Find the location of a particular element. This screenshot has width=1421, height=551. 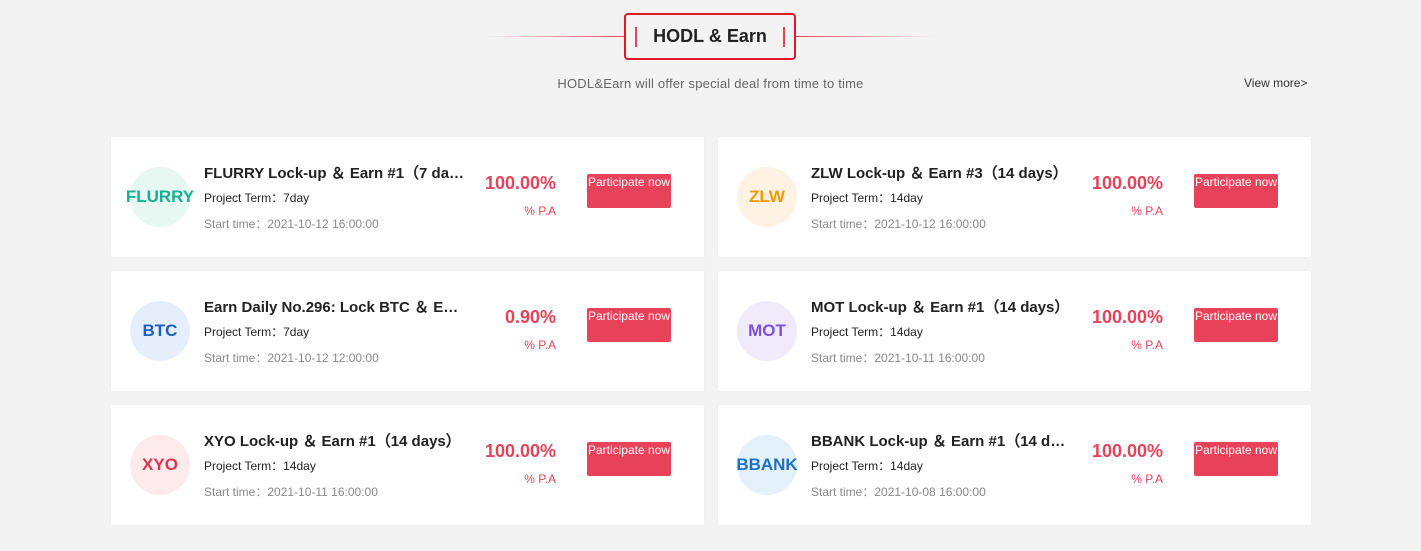

project-logo: ZLW is located at coordinates (767, 197).